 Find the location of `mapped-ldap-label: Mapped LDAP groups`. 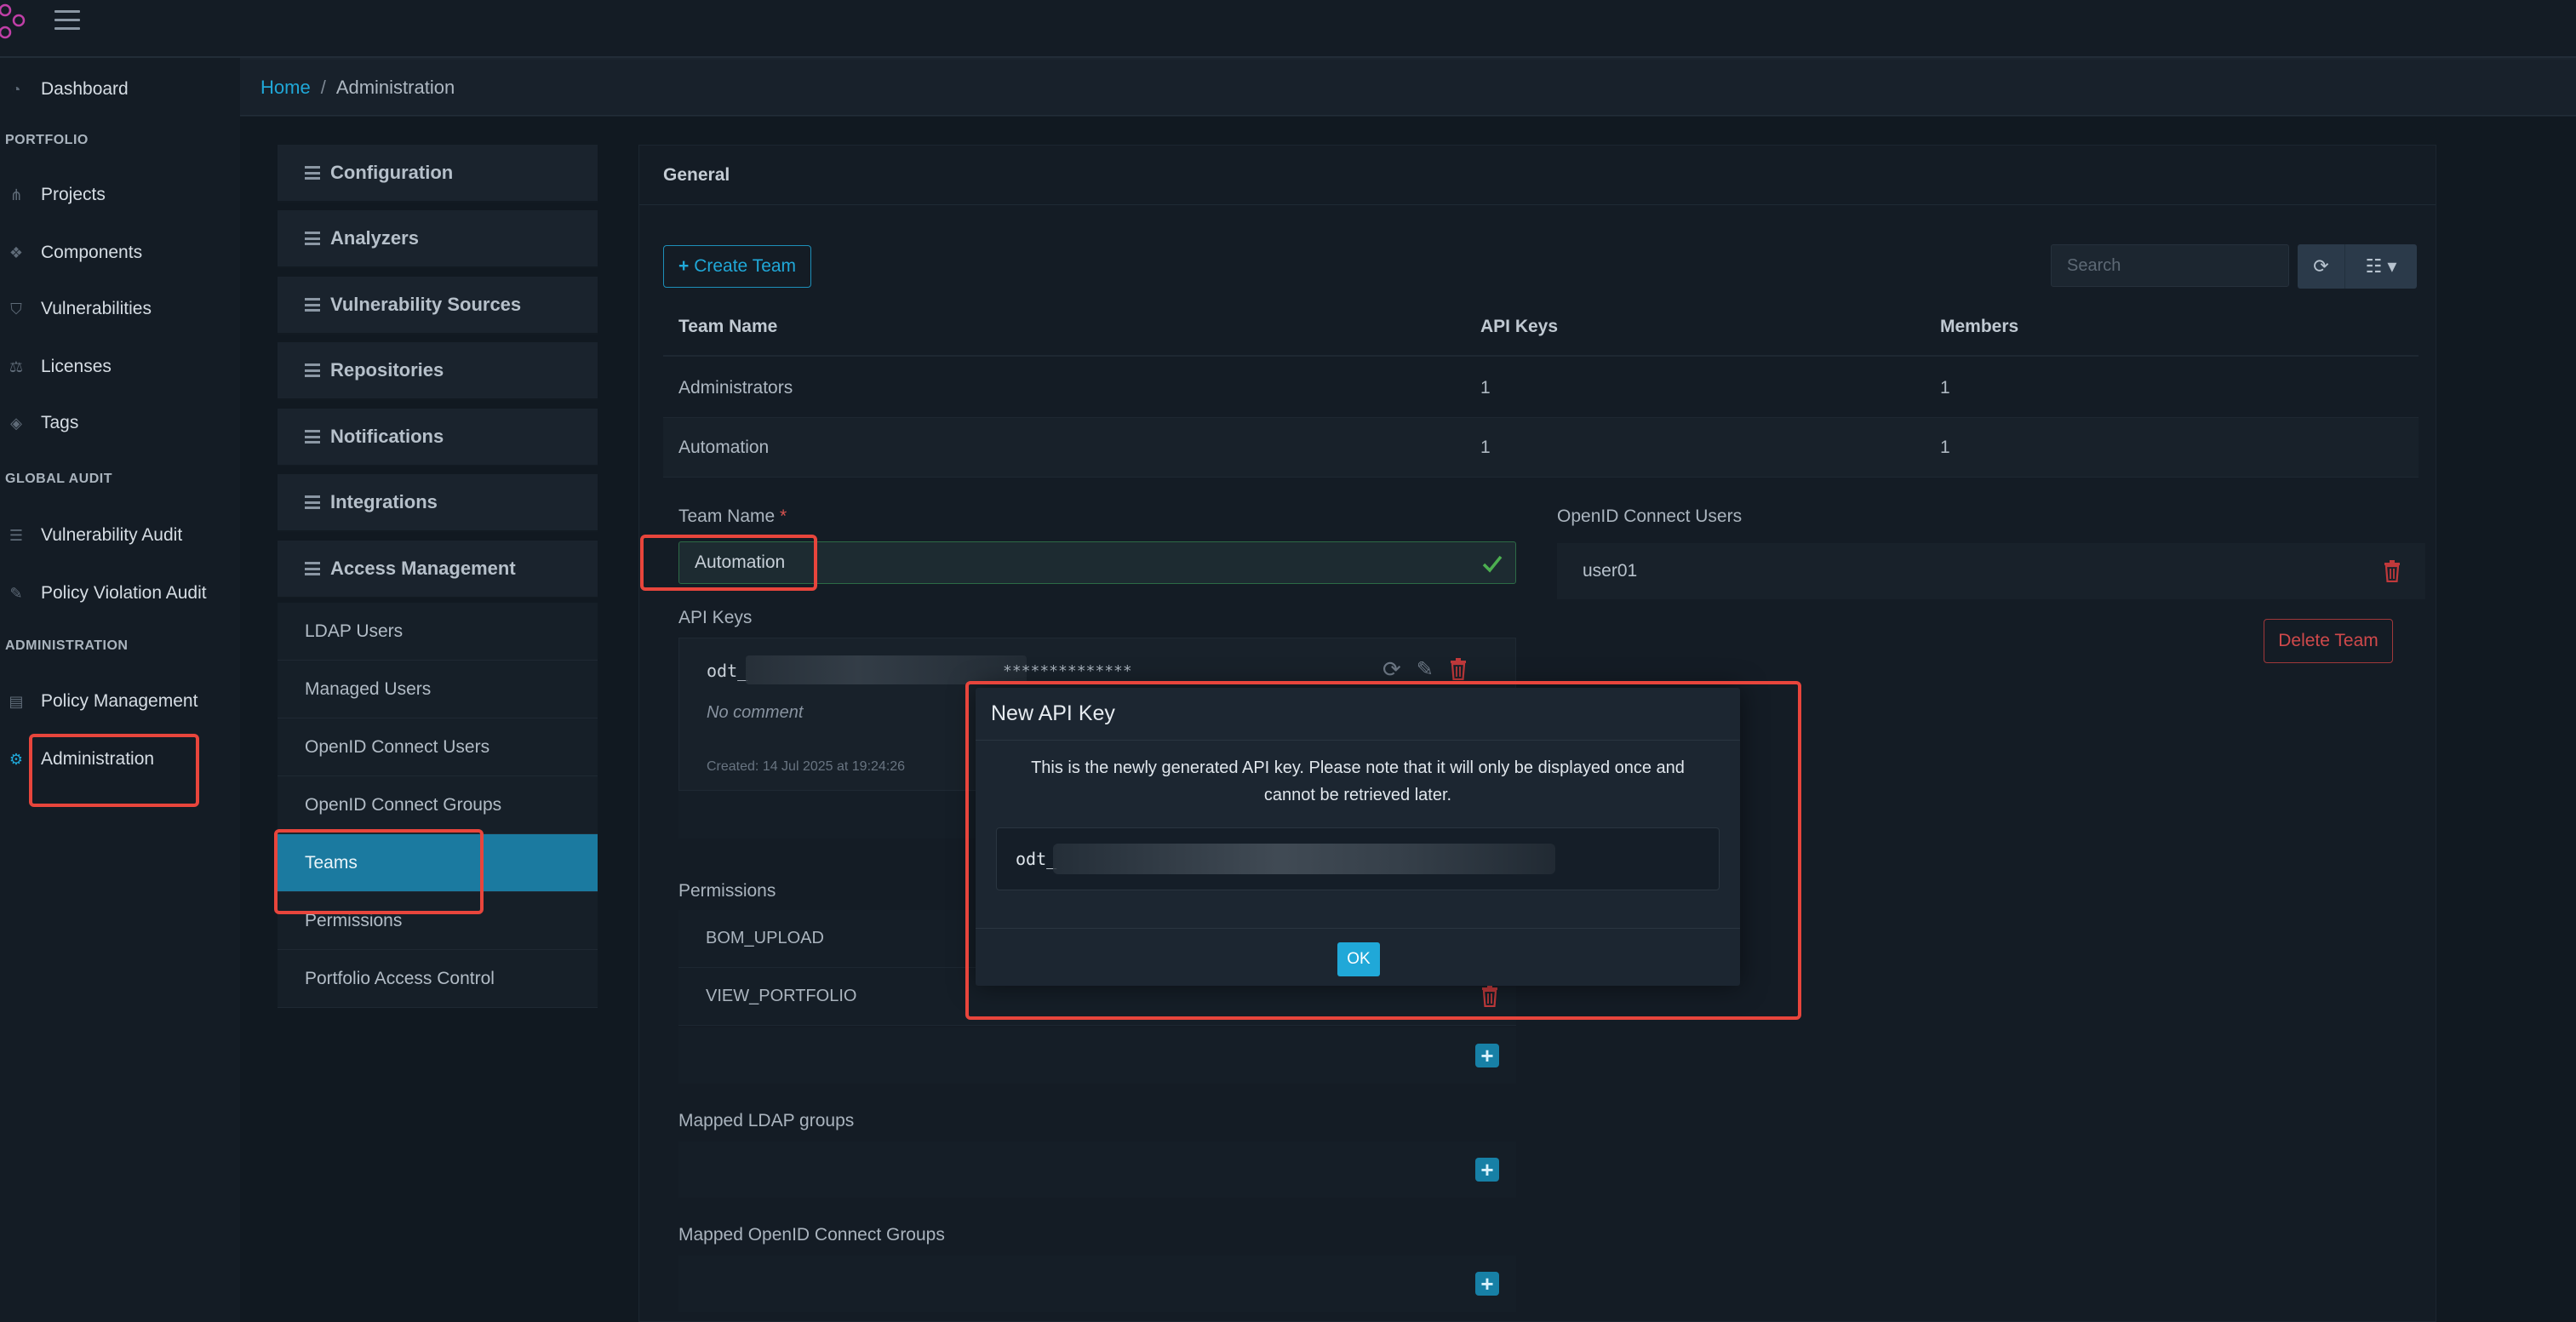

mapped-ldap-label: Mapped LDAP groups is located at coordinates (767, 1120).